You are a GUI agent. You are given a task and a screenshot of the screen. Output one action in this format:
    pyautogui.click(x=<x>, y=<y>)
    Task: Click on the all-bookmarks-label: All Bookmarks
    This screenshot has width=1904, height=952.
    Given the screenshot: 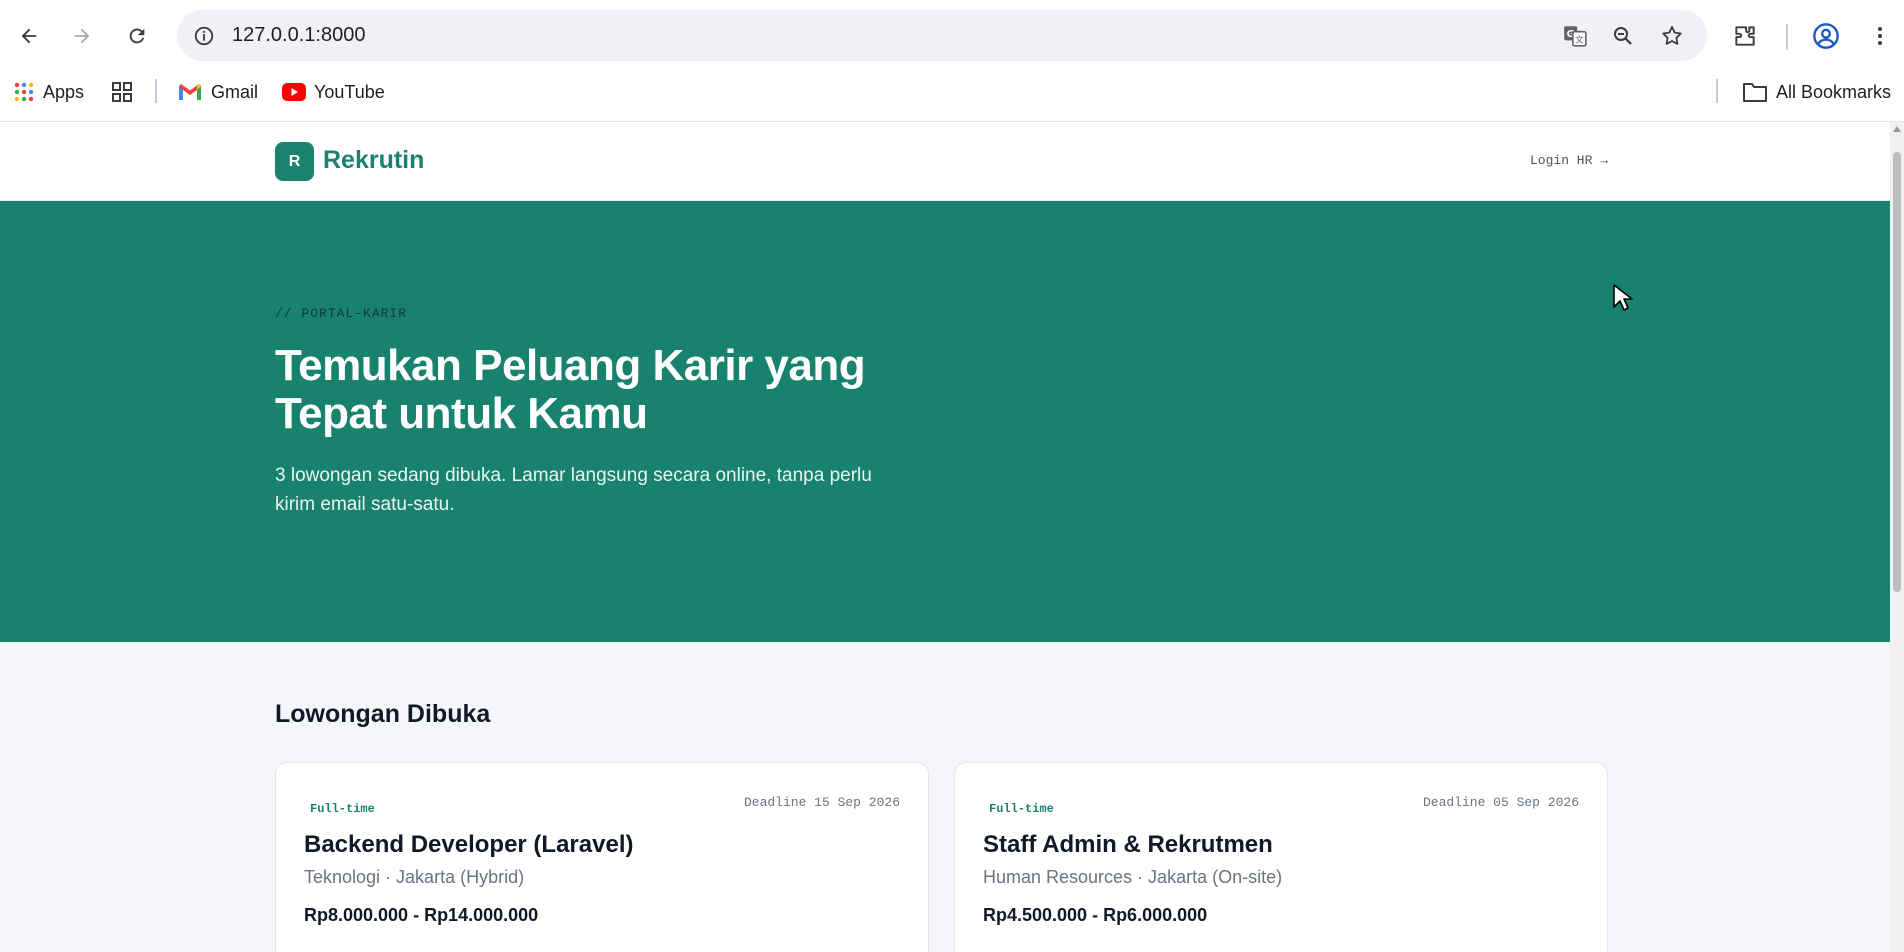 What is the action you would take?
    pyautogui.click(x=1834, y=91)
    